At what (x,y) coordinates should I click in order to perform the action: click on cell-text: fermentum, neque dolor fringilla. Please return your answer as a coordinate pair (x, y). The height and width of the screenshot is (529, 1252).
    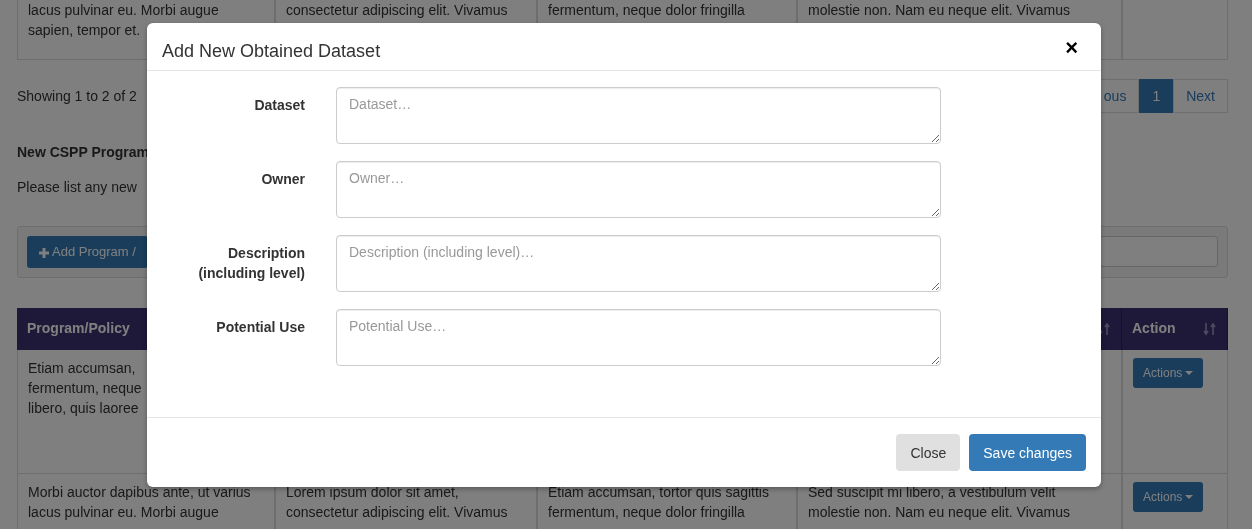
    Looking at the image, I should click on (646, 10).